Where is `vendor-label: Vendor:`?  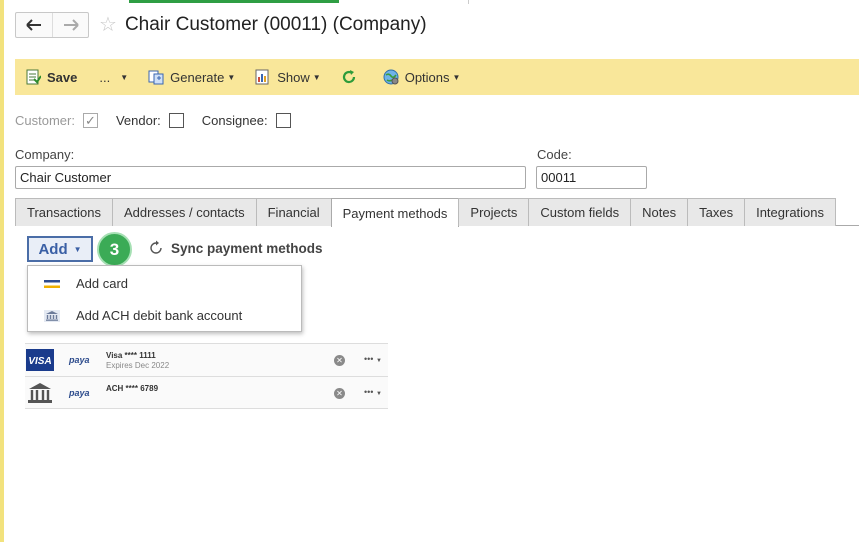
vendor-label: Vendor: is located at coordinates (138, 120).